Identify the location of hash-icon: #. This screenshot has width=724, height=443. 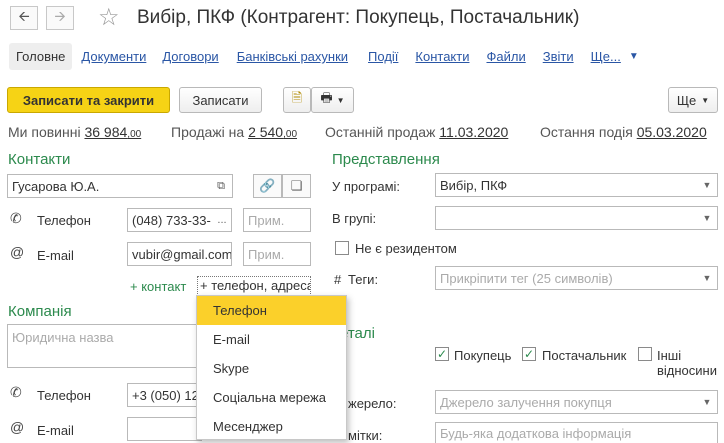
(338, 279).